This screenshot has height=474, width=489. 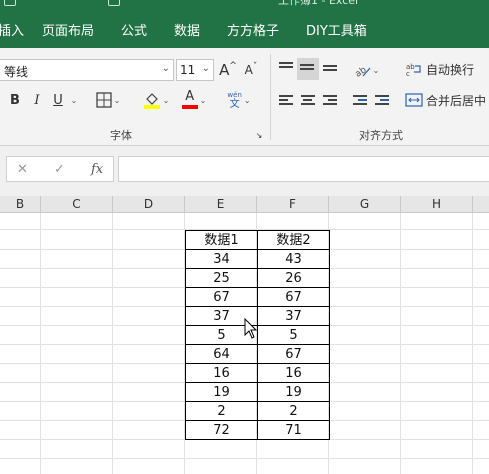 What do you see at coordinates (447, 69) in the screenshot?
I see `wrap-text-button: ab c 自动换行` at bounding box center [447, 69].